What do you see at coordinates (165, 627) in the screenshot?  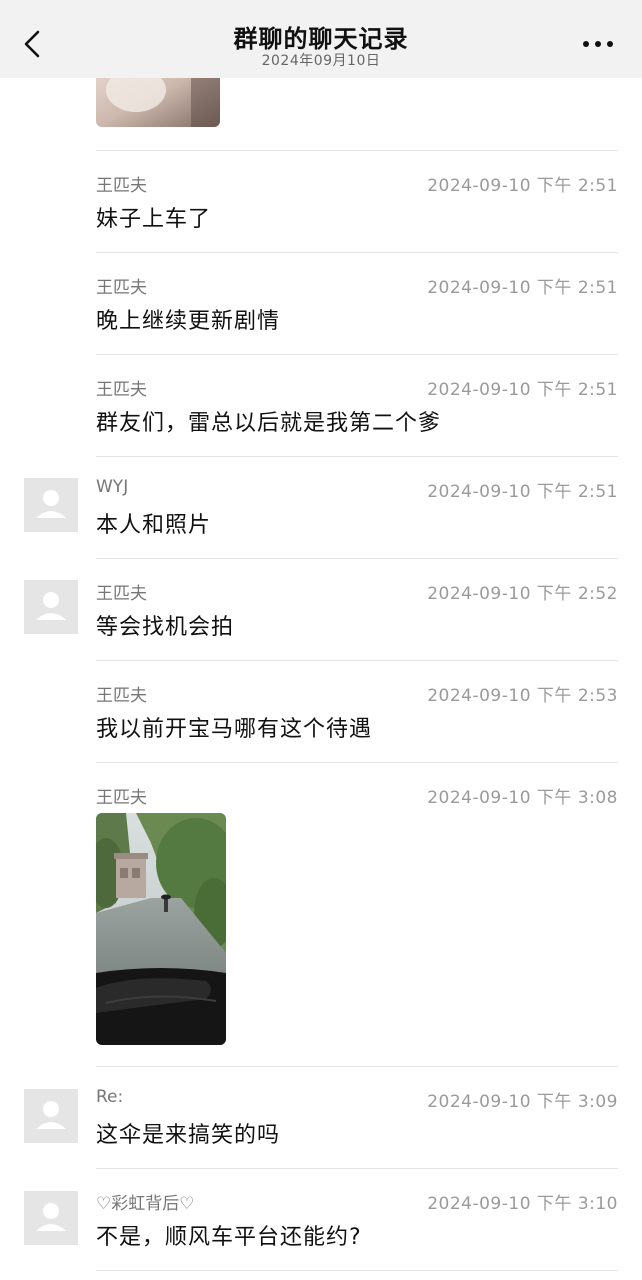 I see `message-text: 等会找机会拍` at bounding box center [165, 627].